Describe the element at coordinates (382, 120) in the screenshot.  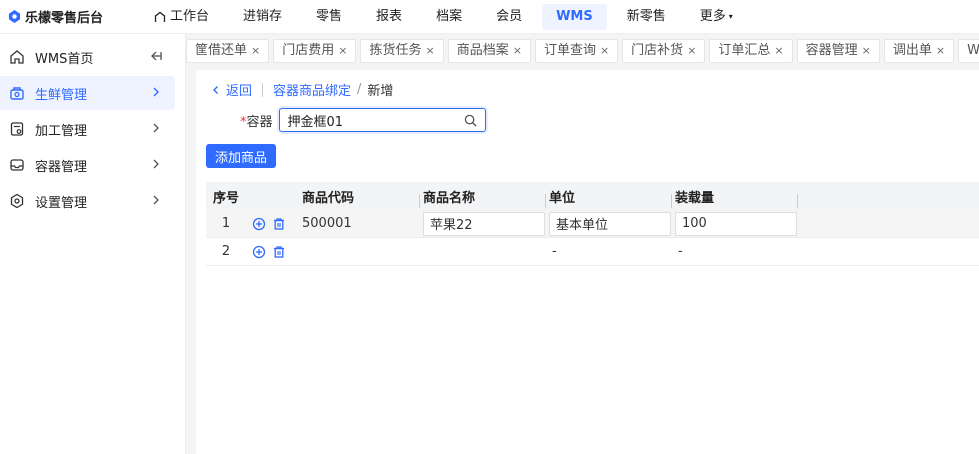
I see `container-select: 押金框01` at that location.